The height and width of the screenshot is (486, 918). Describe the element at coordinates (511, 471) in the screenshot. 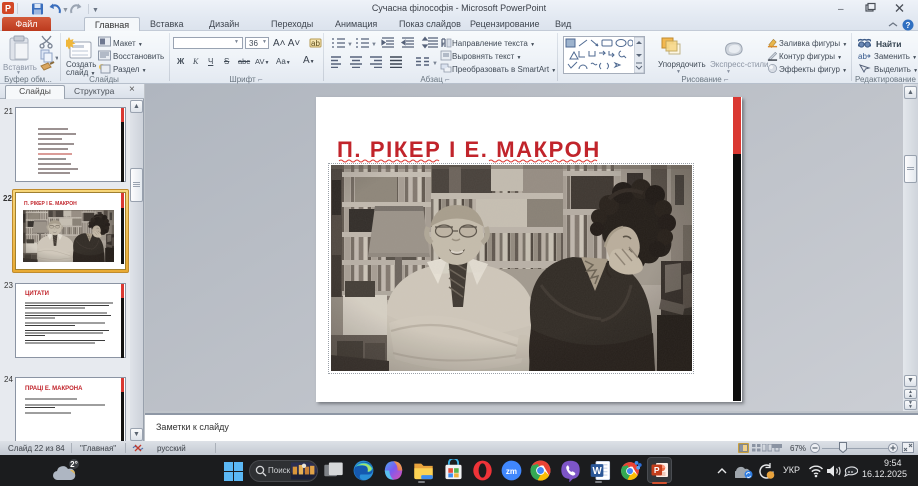

I see `svg-text: zm` at that location.